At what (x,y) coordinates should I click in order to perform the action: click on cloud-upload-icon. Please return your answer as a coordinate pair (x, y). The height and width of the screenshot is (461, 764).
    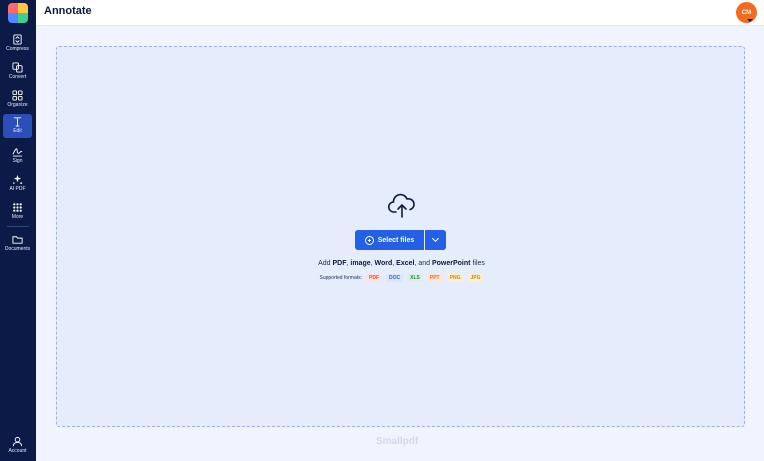
    Looking at the image, I should click on (401, 205).